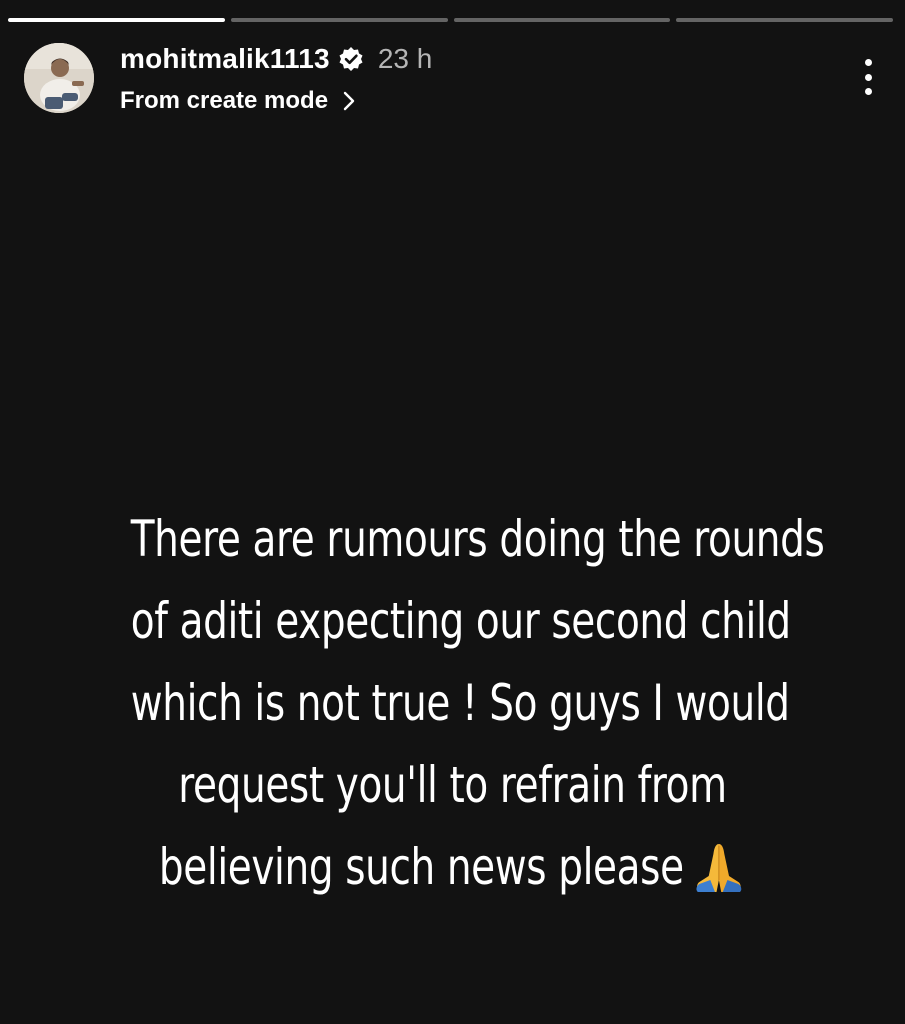  What do you see at coordinates (477, 539) in the screenshot?
I see `caption-line: There are rumours doing the rounds` at bounding box center [477, 539].